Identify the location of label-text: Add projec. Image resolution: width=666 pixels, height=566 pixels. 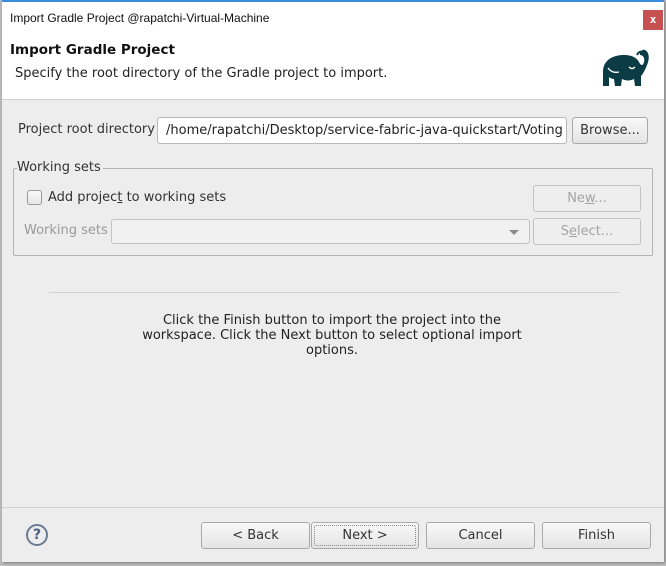
(83, 197).